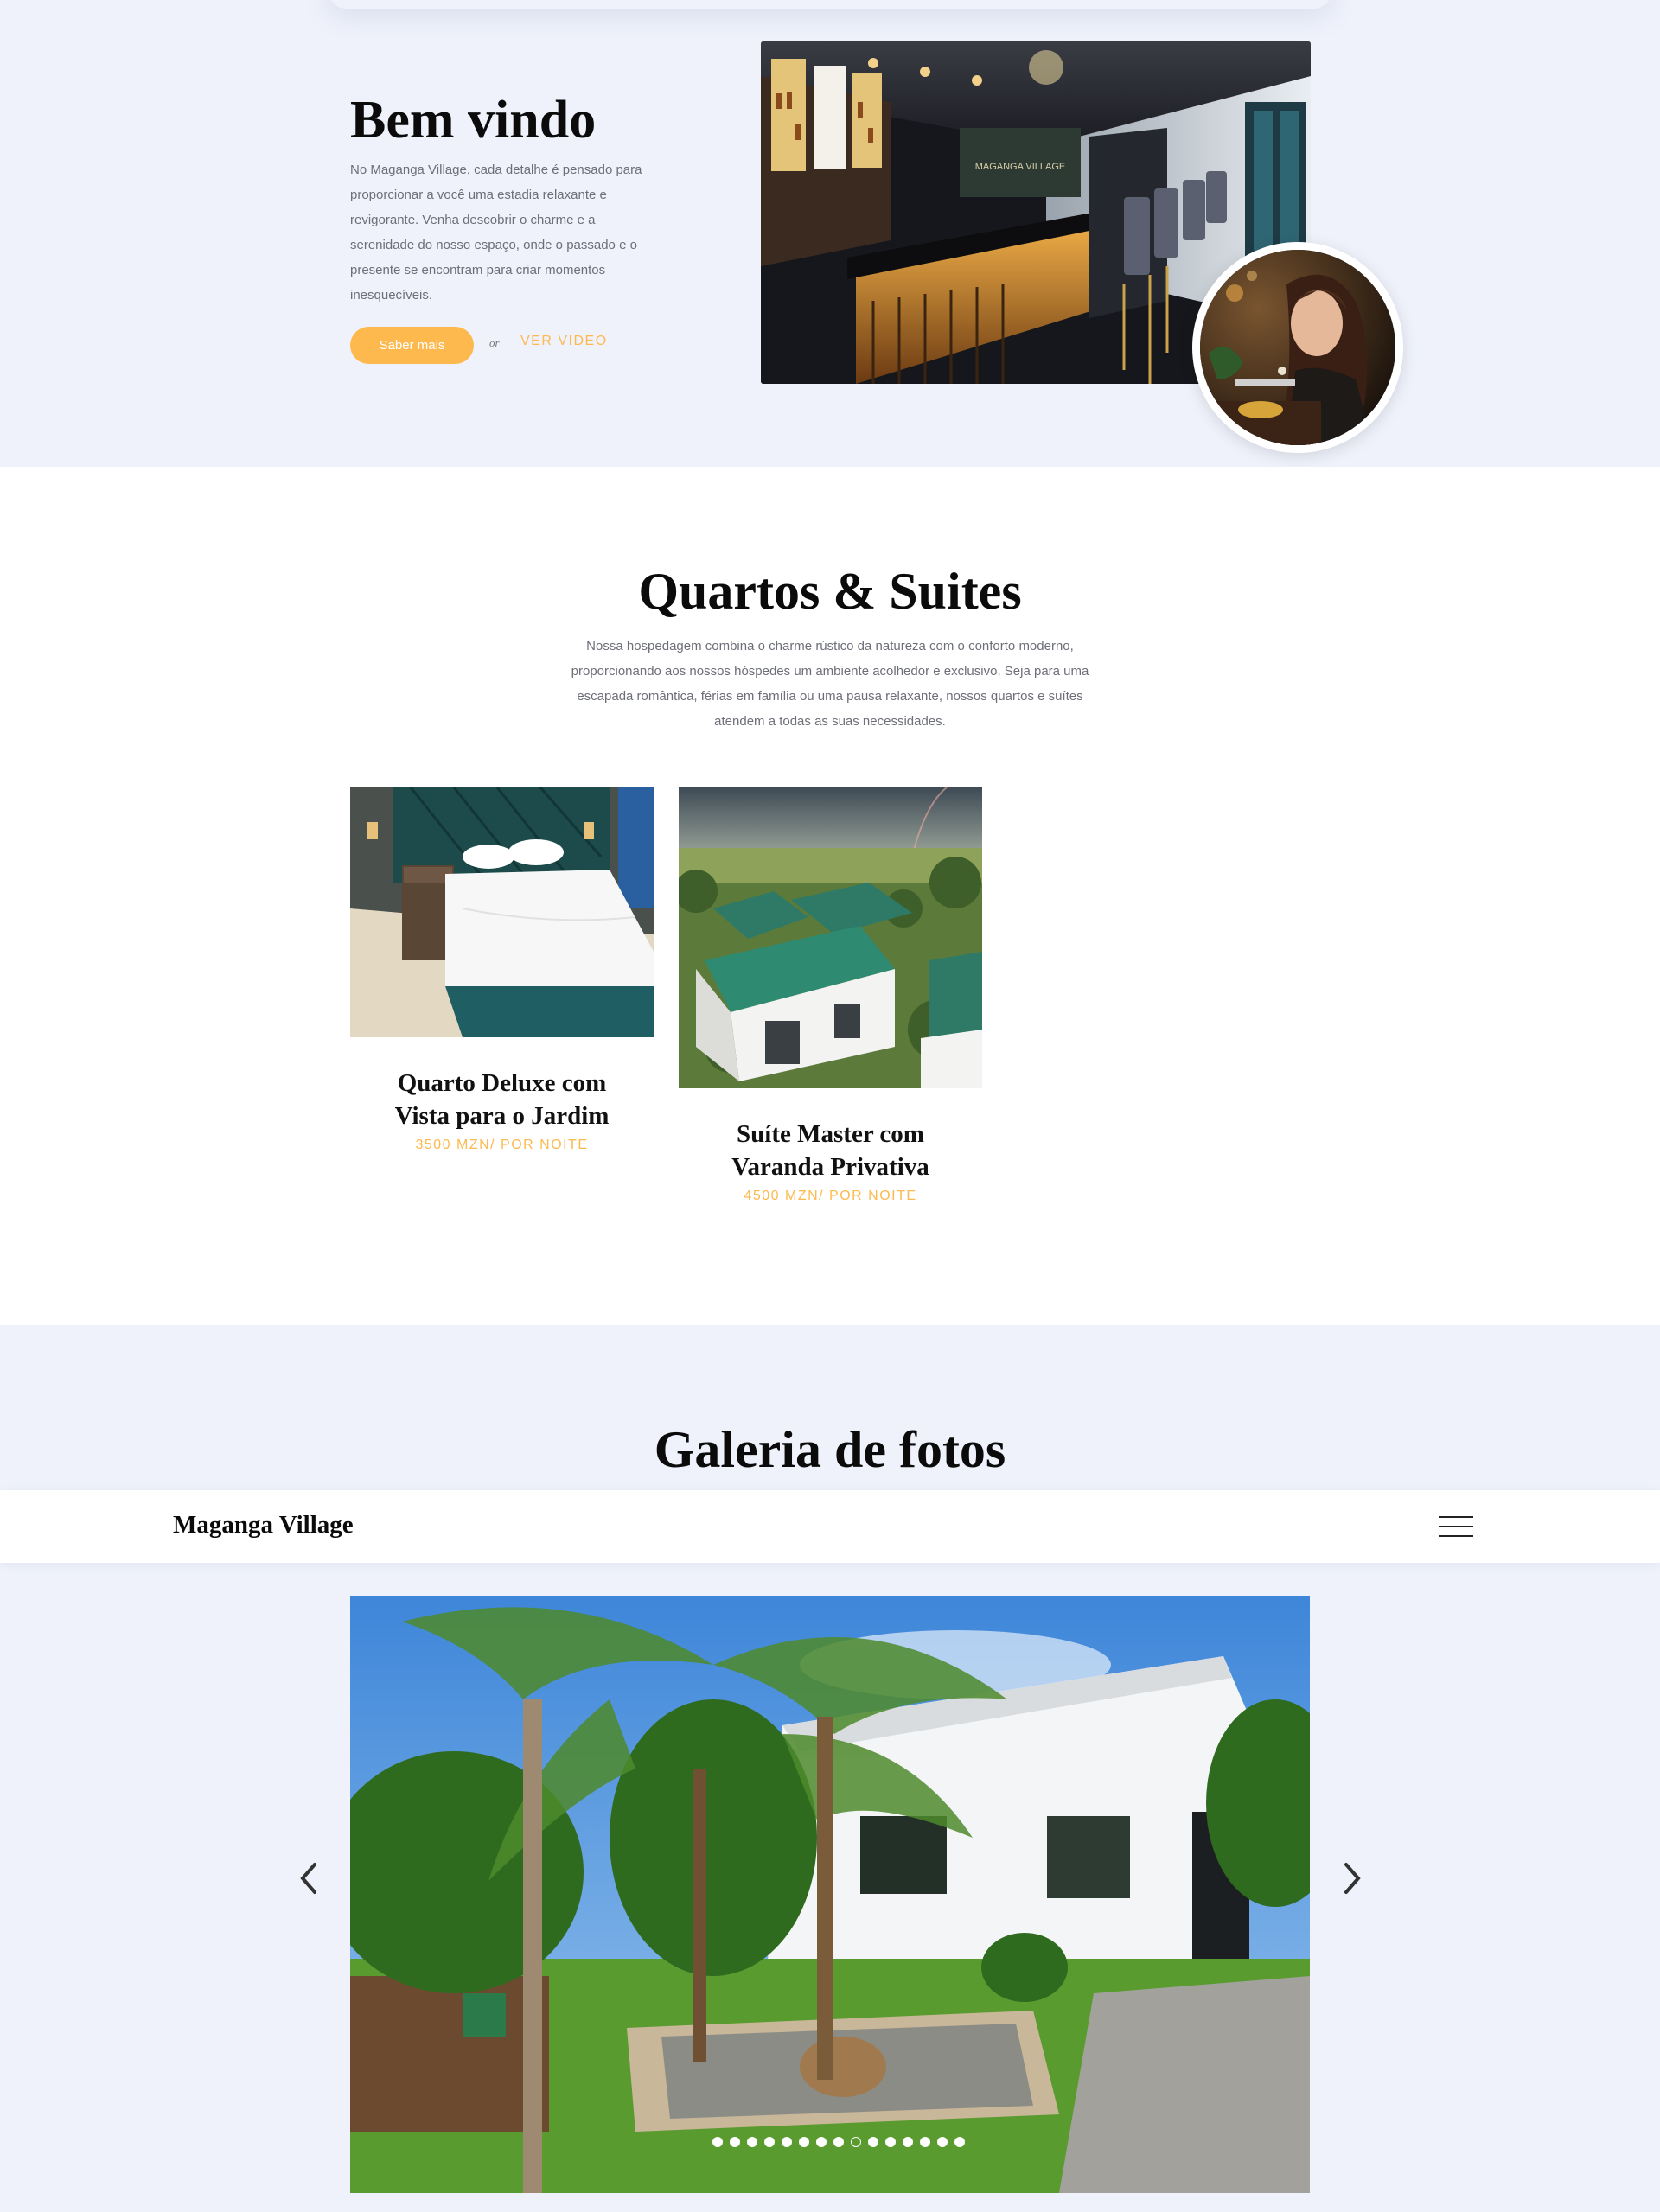 This screenshot has height=2212, width=1660. What do you see at coordinates (1297, 347) in the screenshot?
I see `guest-dining-photo` at bounding box center [1297, 347].